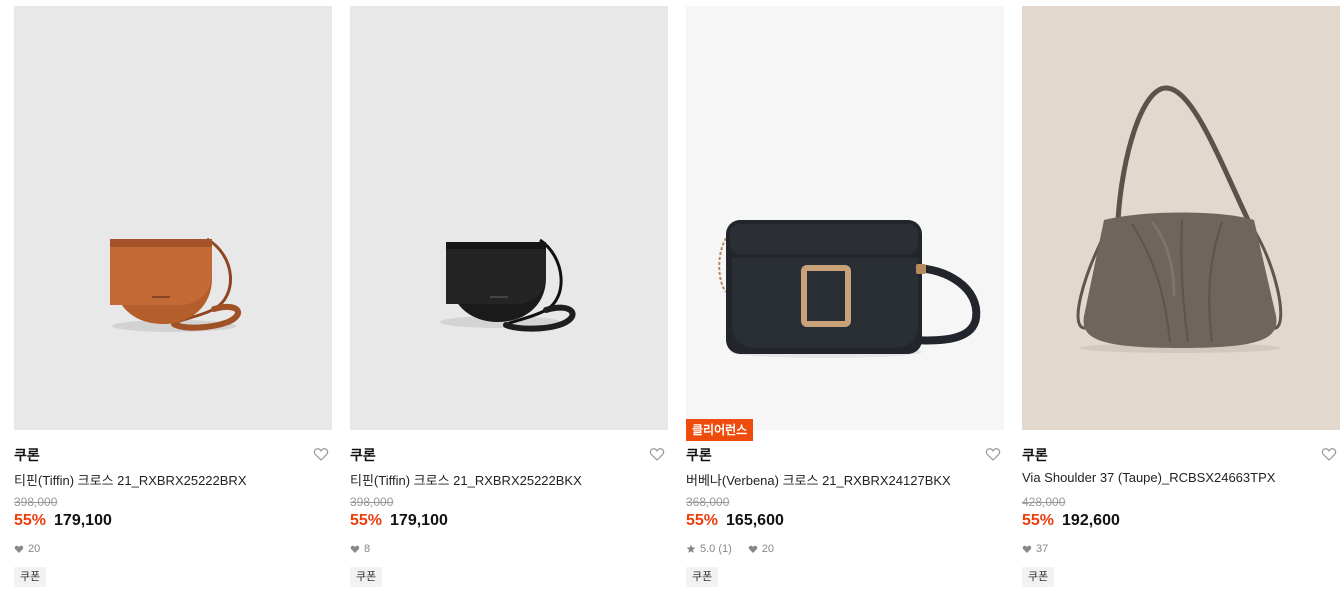  What do you see at coordinates (1148, 477) in the screenshot?
I see `product-name: Via Shoulder 37 (Taupe)_RCBSX24663TPX` at bounding box center [1148, 477].